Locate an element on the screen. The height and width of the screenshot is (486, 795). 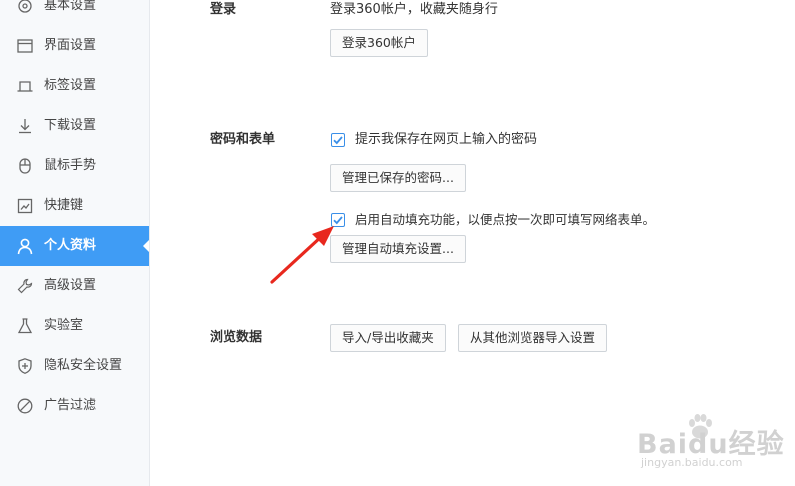
sidebar-item-download-settings: 下载设置 is located at coordinates (74, 126).